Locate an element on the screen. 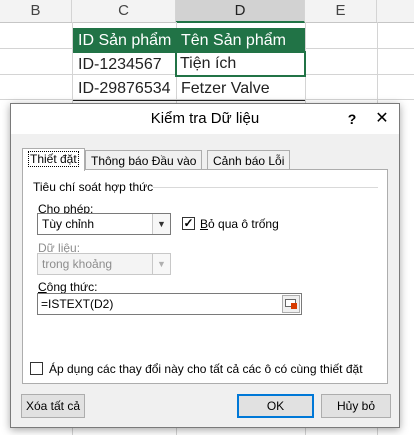 This screenshot has width=414, height=435. data-dropdown: trong khoảng ▼ is located at coordinates (104, 264).